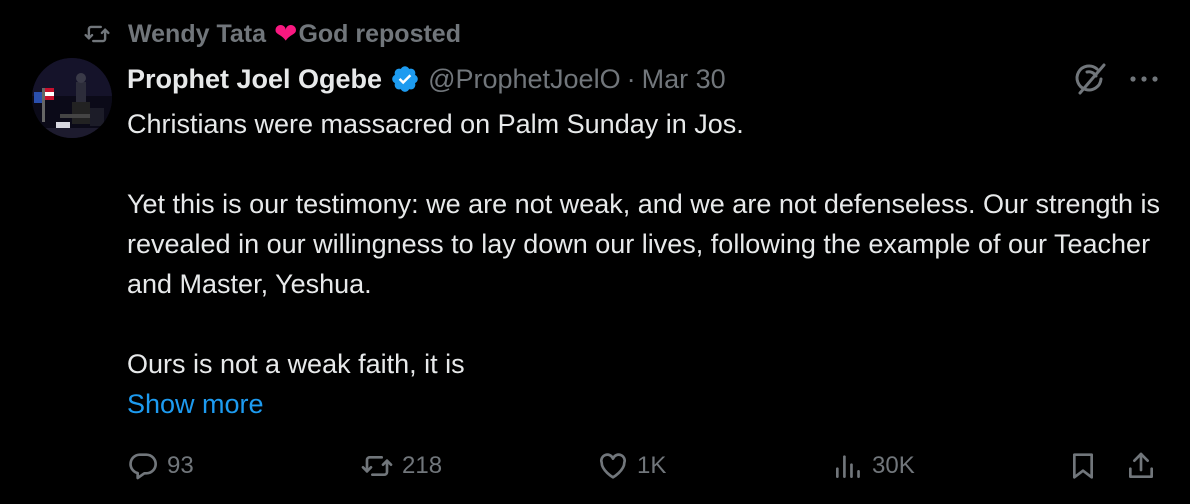  What do you see at coordinates (180, 465) in the screenshot?
I see `reply-count: 93` at bounding box center [180, 465].